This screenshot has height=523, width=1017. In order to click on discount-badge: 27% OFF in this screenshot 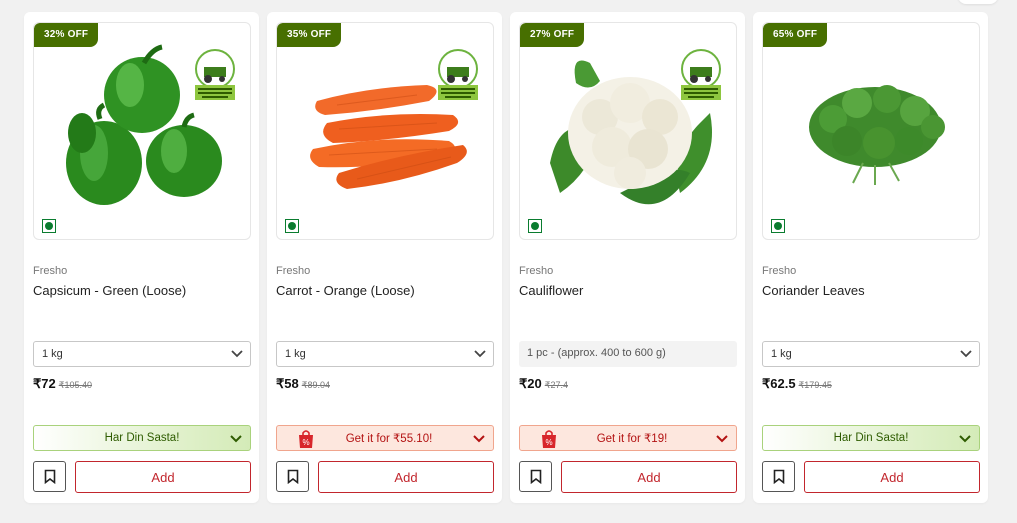, I will do `click(552, 35)`.